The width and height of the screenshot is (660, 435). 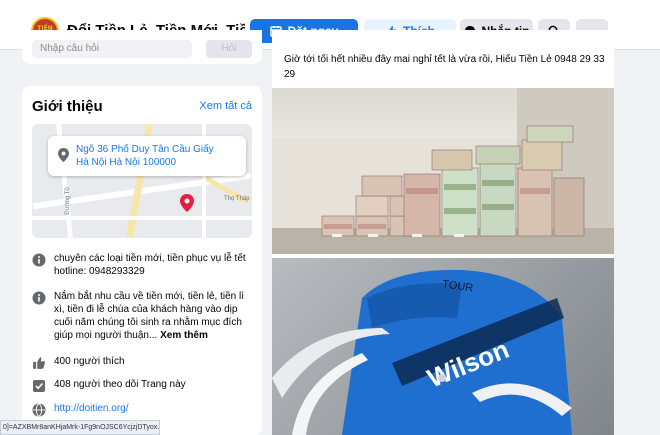 What do you see at coordinates (63, 155) in the screenshot?
I see `location-pin-icon` at bounding box center [63, 155].